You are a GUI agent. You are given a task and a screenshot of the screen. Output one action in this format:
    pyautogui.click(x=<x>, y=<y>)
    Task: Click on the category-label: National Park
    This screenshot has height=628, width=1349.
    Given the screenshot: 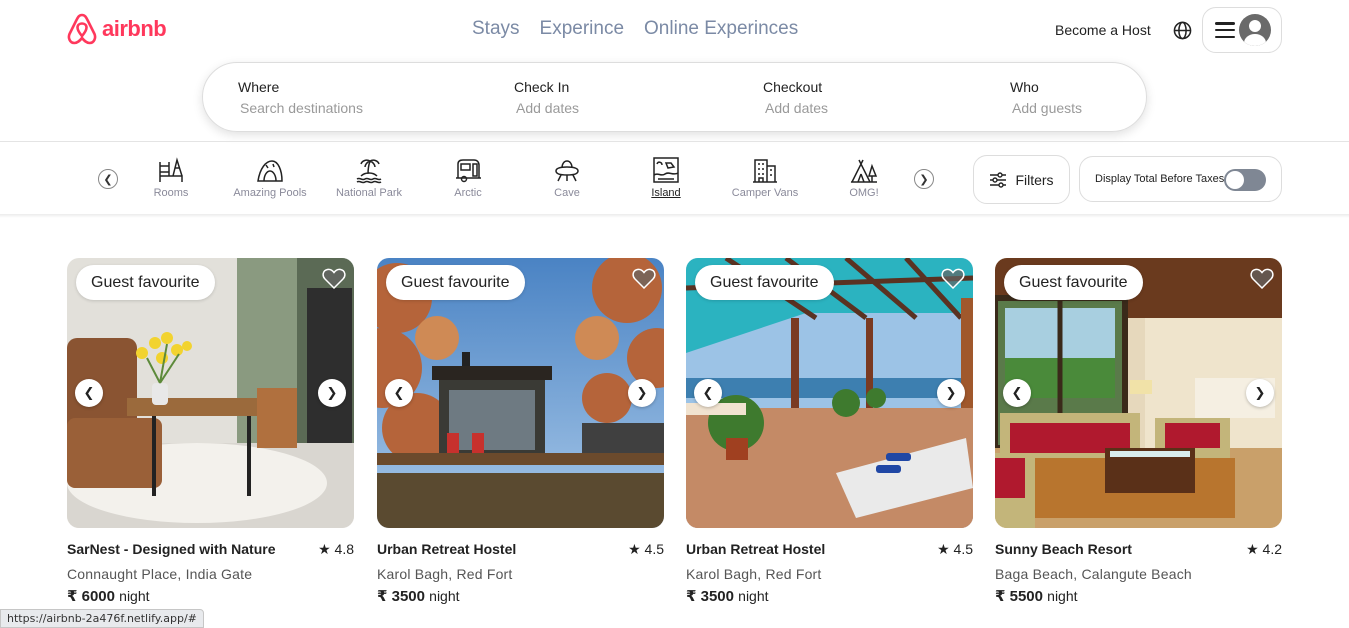 What is the action you would take?
    pyautogui.click(x=369, y=193)
    